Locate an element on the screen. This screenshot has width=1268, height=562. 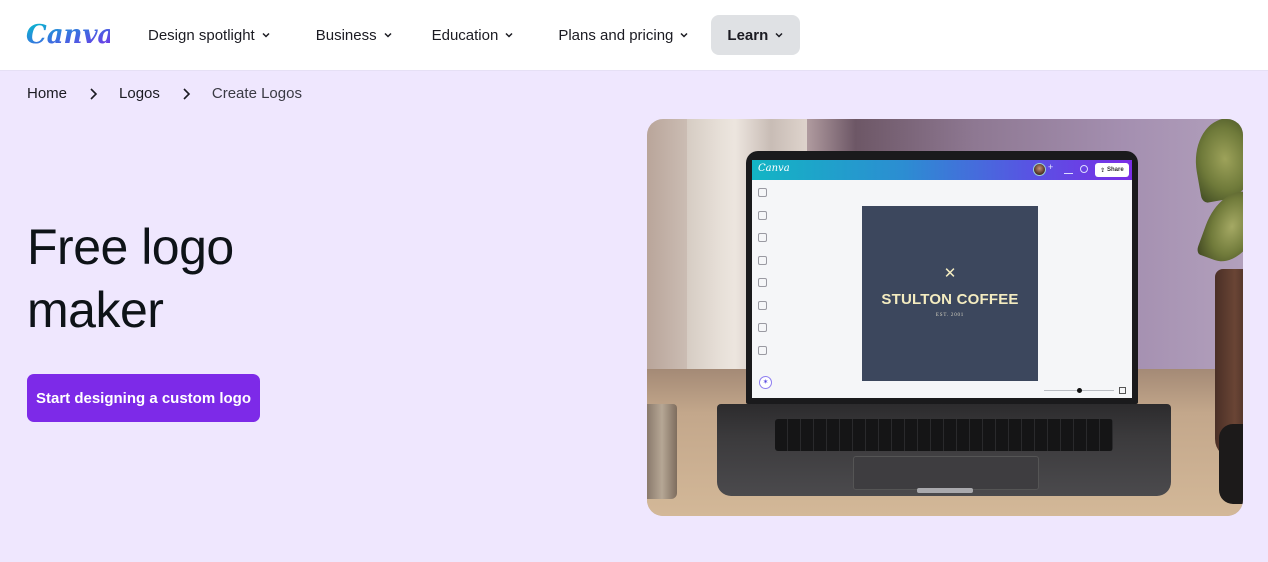
page-view-icon is located at coordinates (1122, 390).